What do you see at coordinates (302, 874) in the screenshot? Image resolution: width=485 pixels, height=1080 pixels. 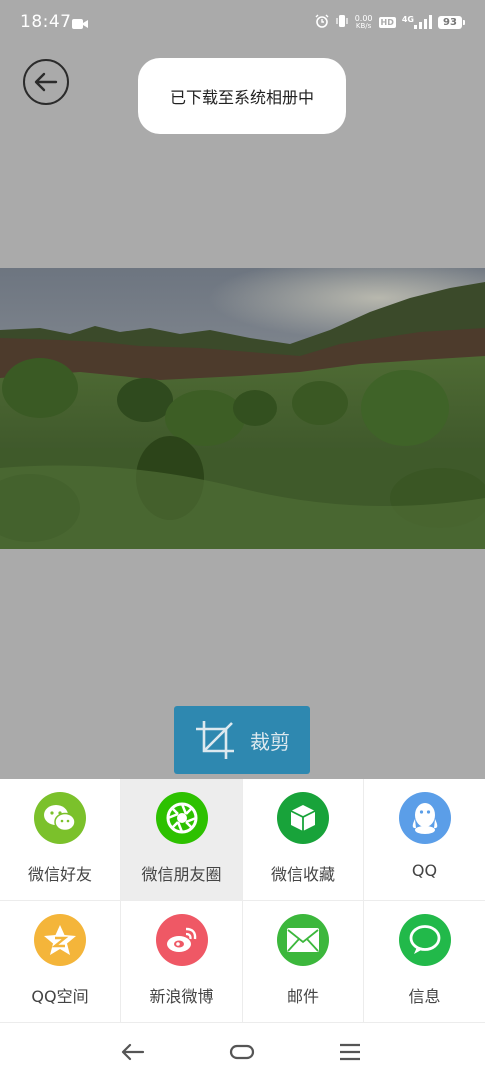 I see `share-label: 微信收藏` at bounding box center [302, 874].